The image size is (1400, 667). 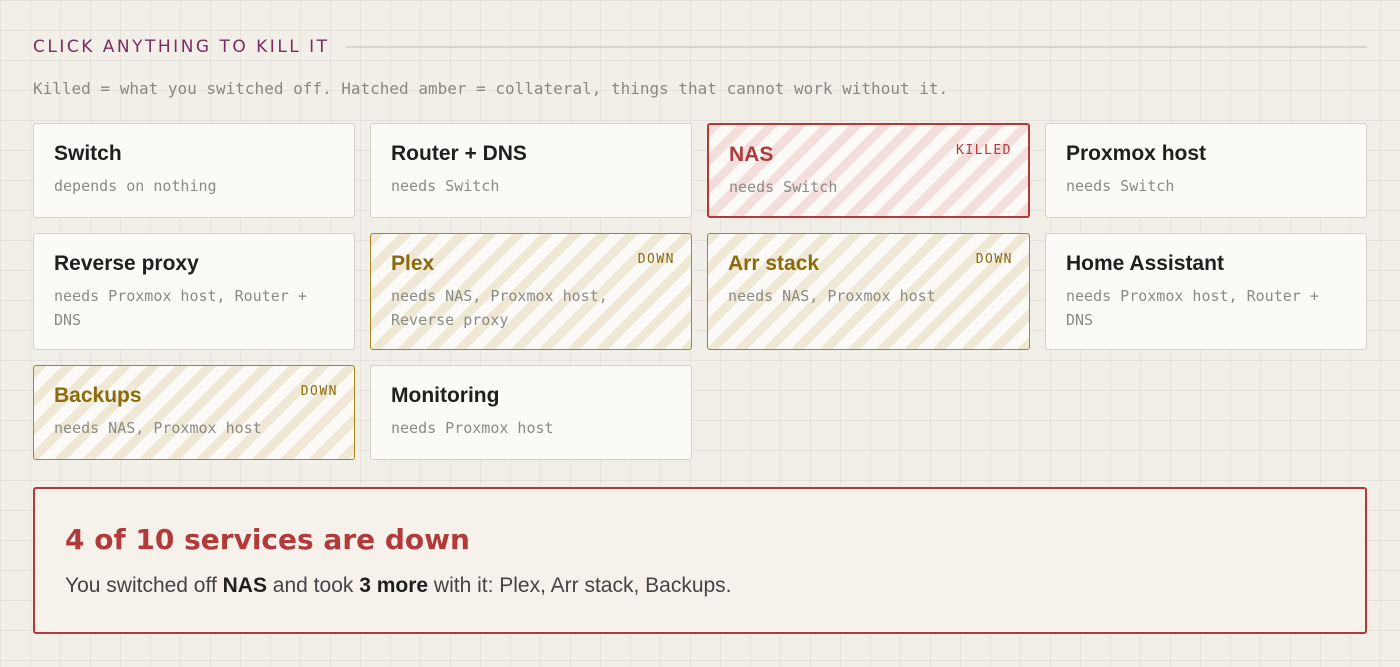 I want to click on section-header: CLICK ANYTHING TO KILL IT, so click(x=700, y=47).